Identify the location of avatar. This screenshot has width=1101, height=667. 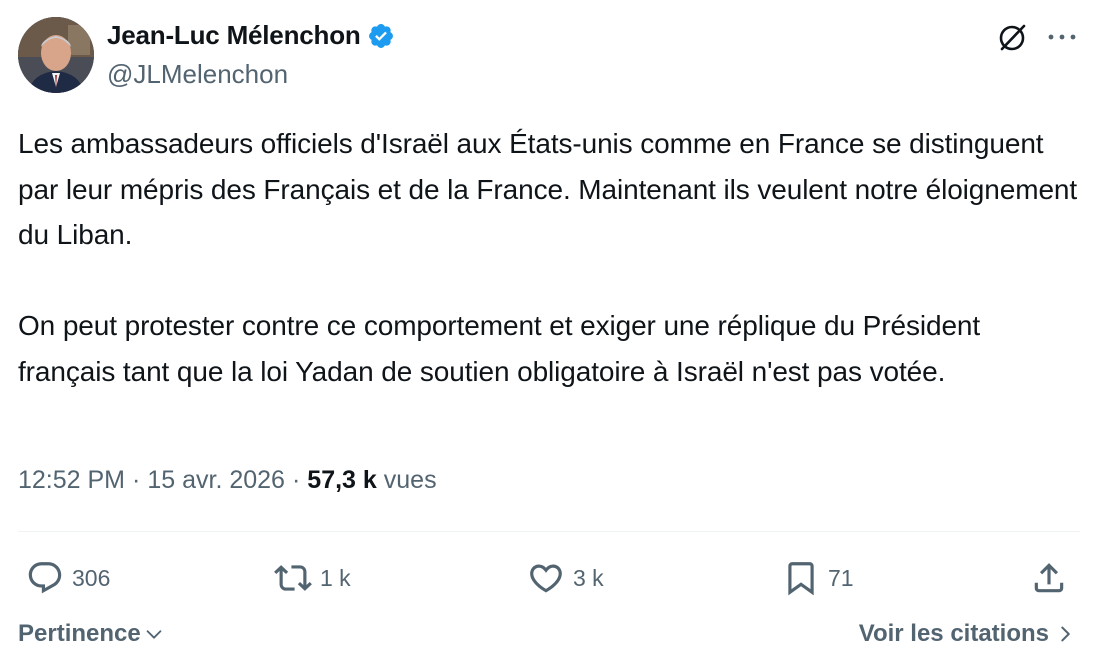
(56, 55).